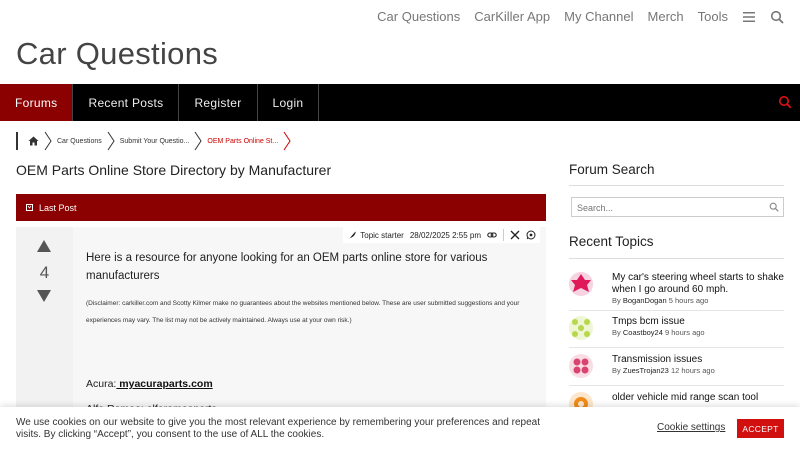  I want to click on recent-topic-item: older vehicle mid range scan tool, so click(676, 404).